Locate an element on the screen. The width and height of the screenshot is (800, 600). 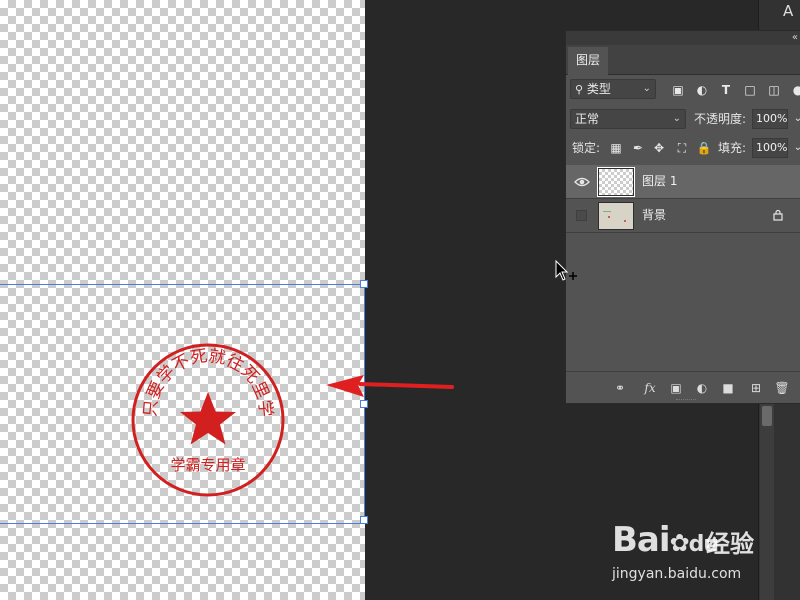
lock-image-pixels-icon: ✒ is located at coordinates (638, 148).